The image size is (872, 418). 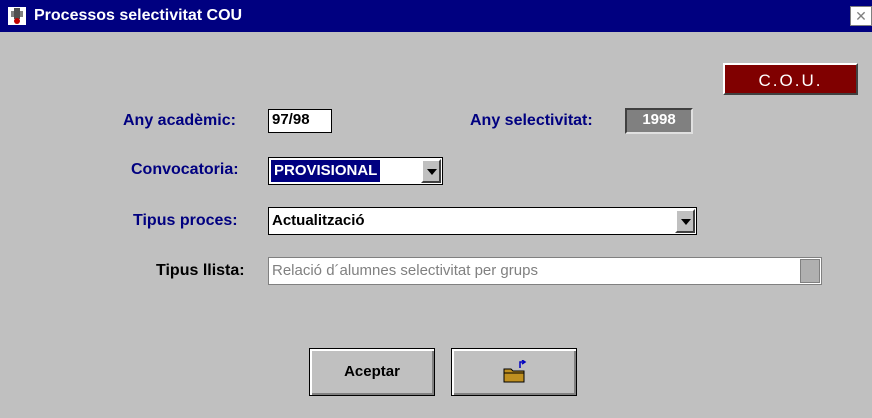 What do you see at coordinates (17, 16) in the screenshot?
I see `app-icon` at bounding box center [17, 16].